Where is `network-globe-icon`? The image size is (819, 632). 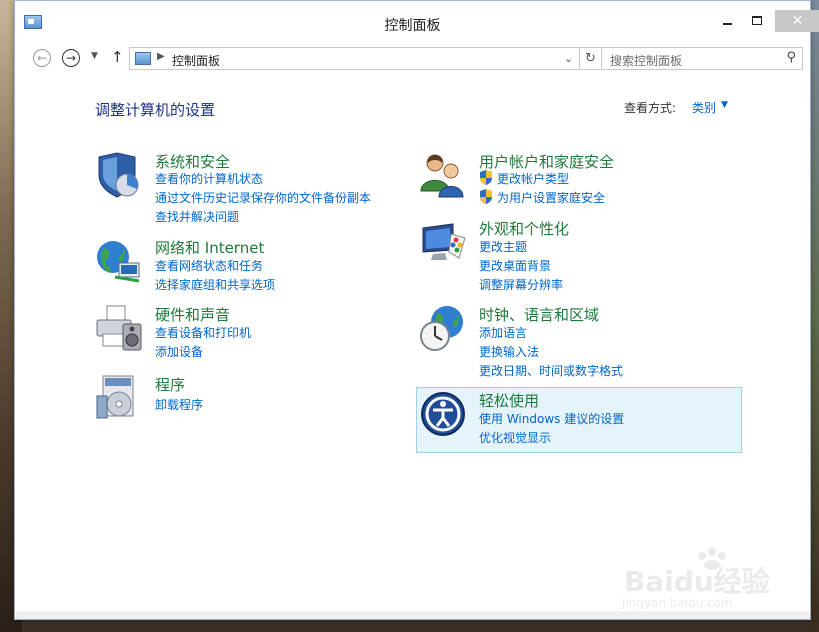
network-globe-icon is located at coordinates (118, 262).